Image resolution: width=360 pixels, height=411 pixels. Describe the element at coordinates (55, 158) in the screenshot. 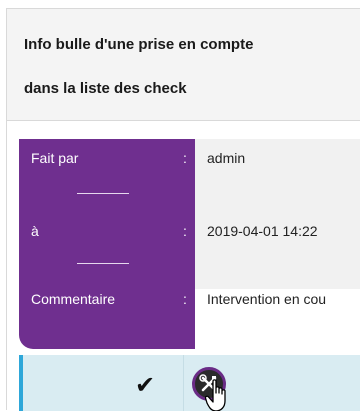

I see `tooltip-label-fait-par: Fait par` at that location.